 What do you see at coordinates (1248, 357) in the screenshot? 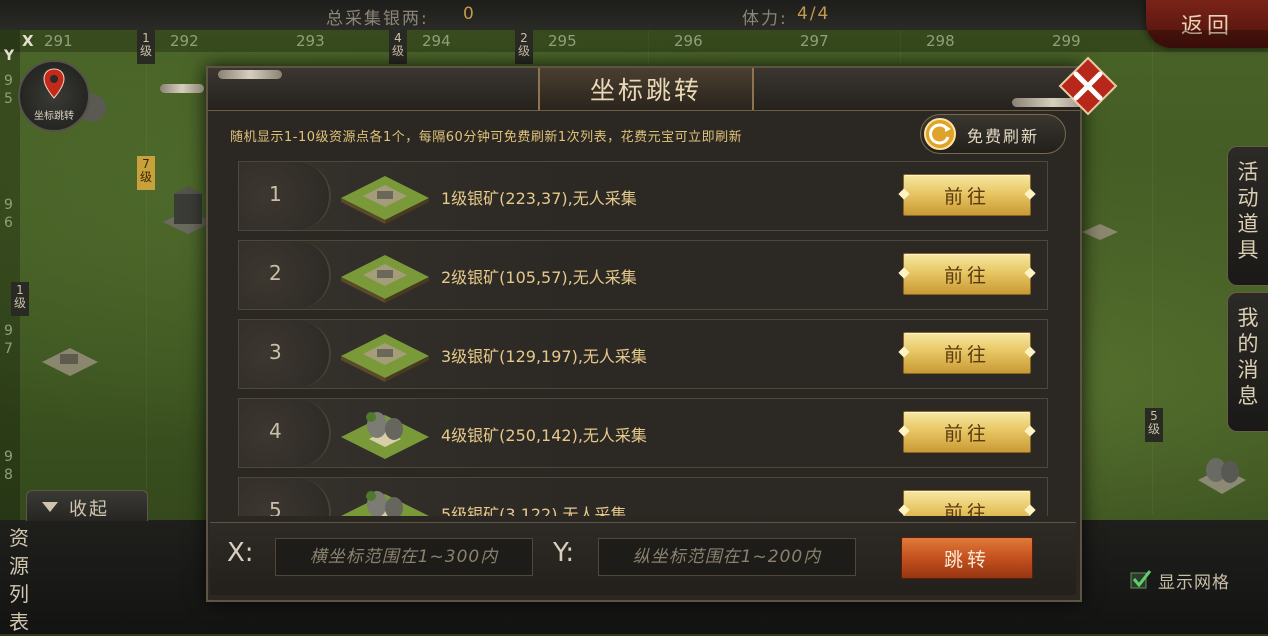
I see `my-messages-label: 我的消息` at bounding box center [1248, 357].